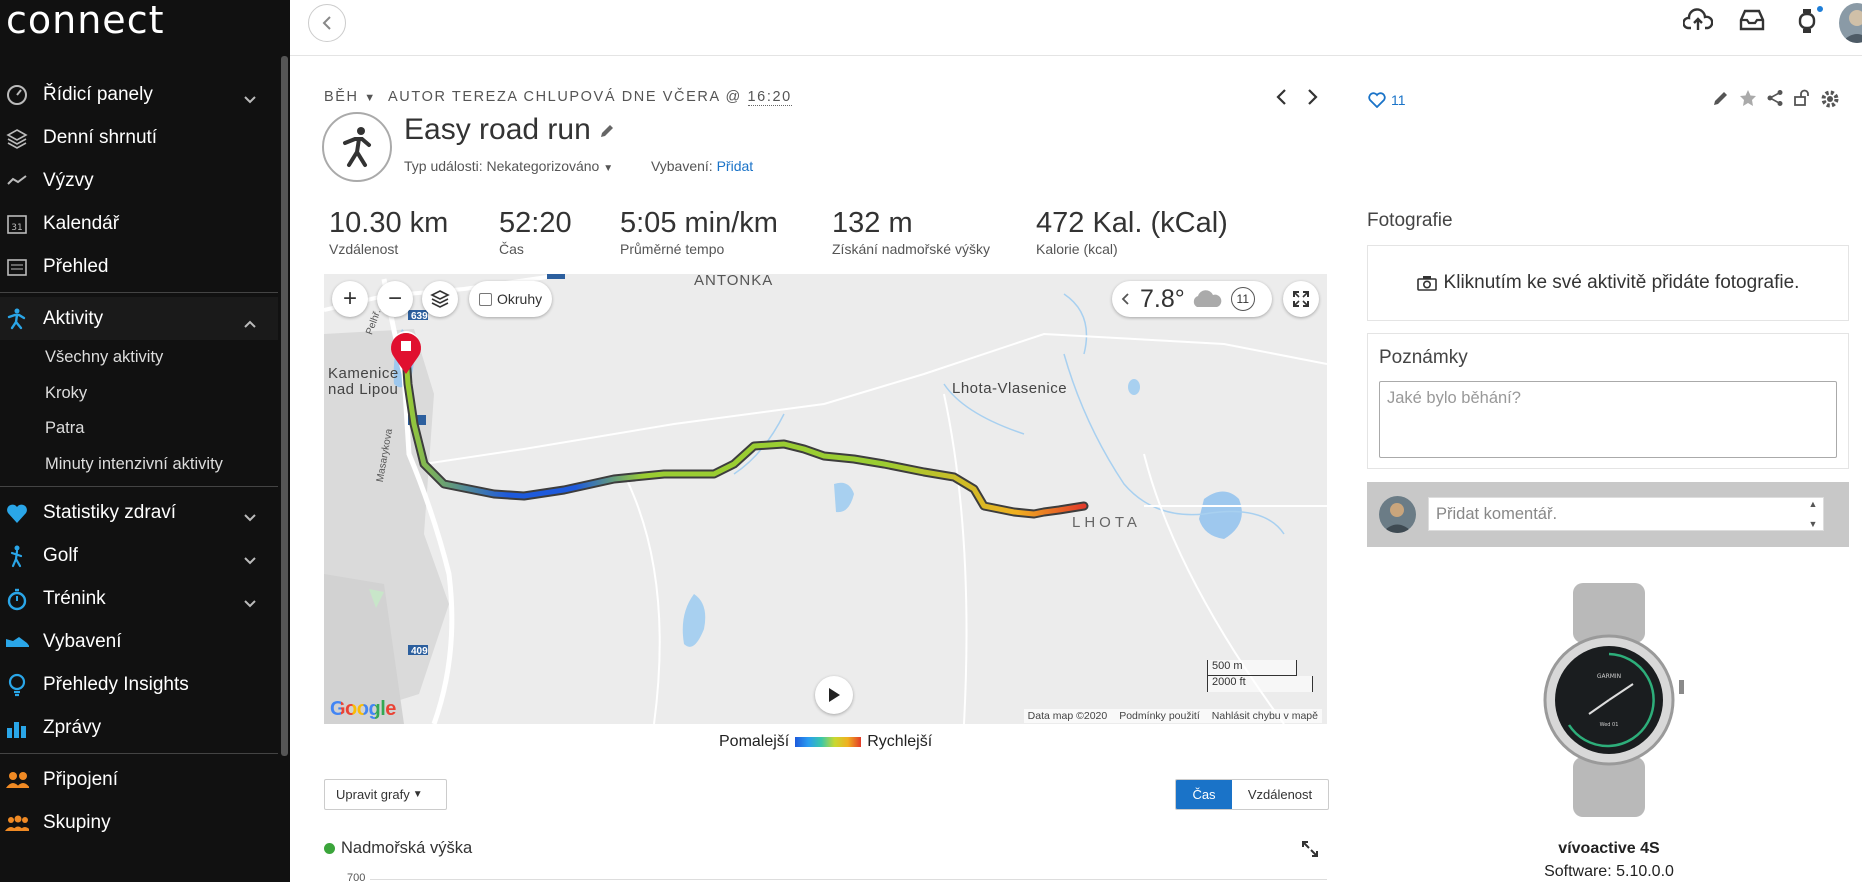 The image size is (1862, 884). What do you see at coordinates (17, 685) in the screenshot?
I see `lightbulb-icon` at bounding box center [17, 685].